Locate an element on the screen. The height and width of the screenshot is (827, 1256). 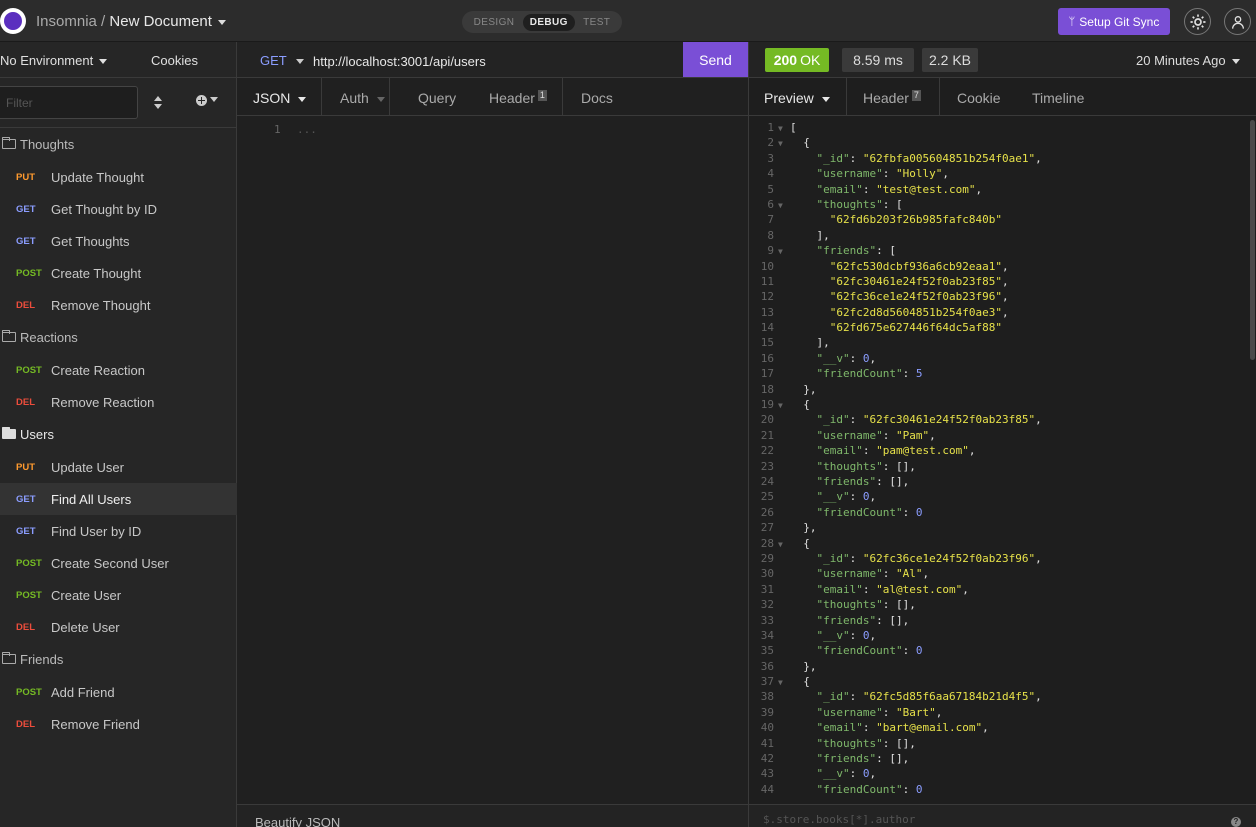
sidebar-request-create-reaction: POST Create Reaction is located at coordinates (118, 370).